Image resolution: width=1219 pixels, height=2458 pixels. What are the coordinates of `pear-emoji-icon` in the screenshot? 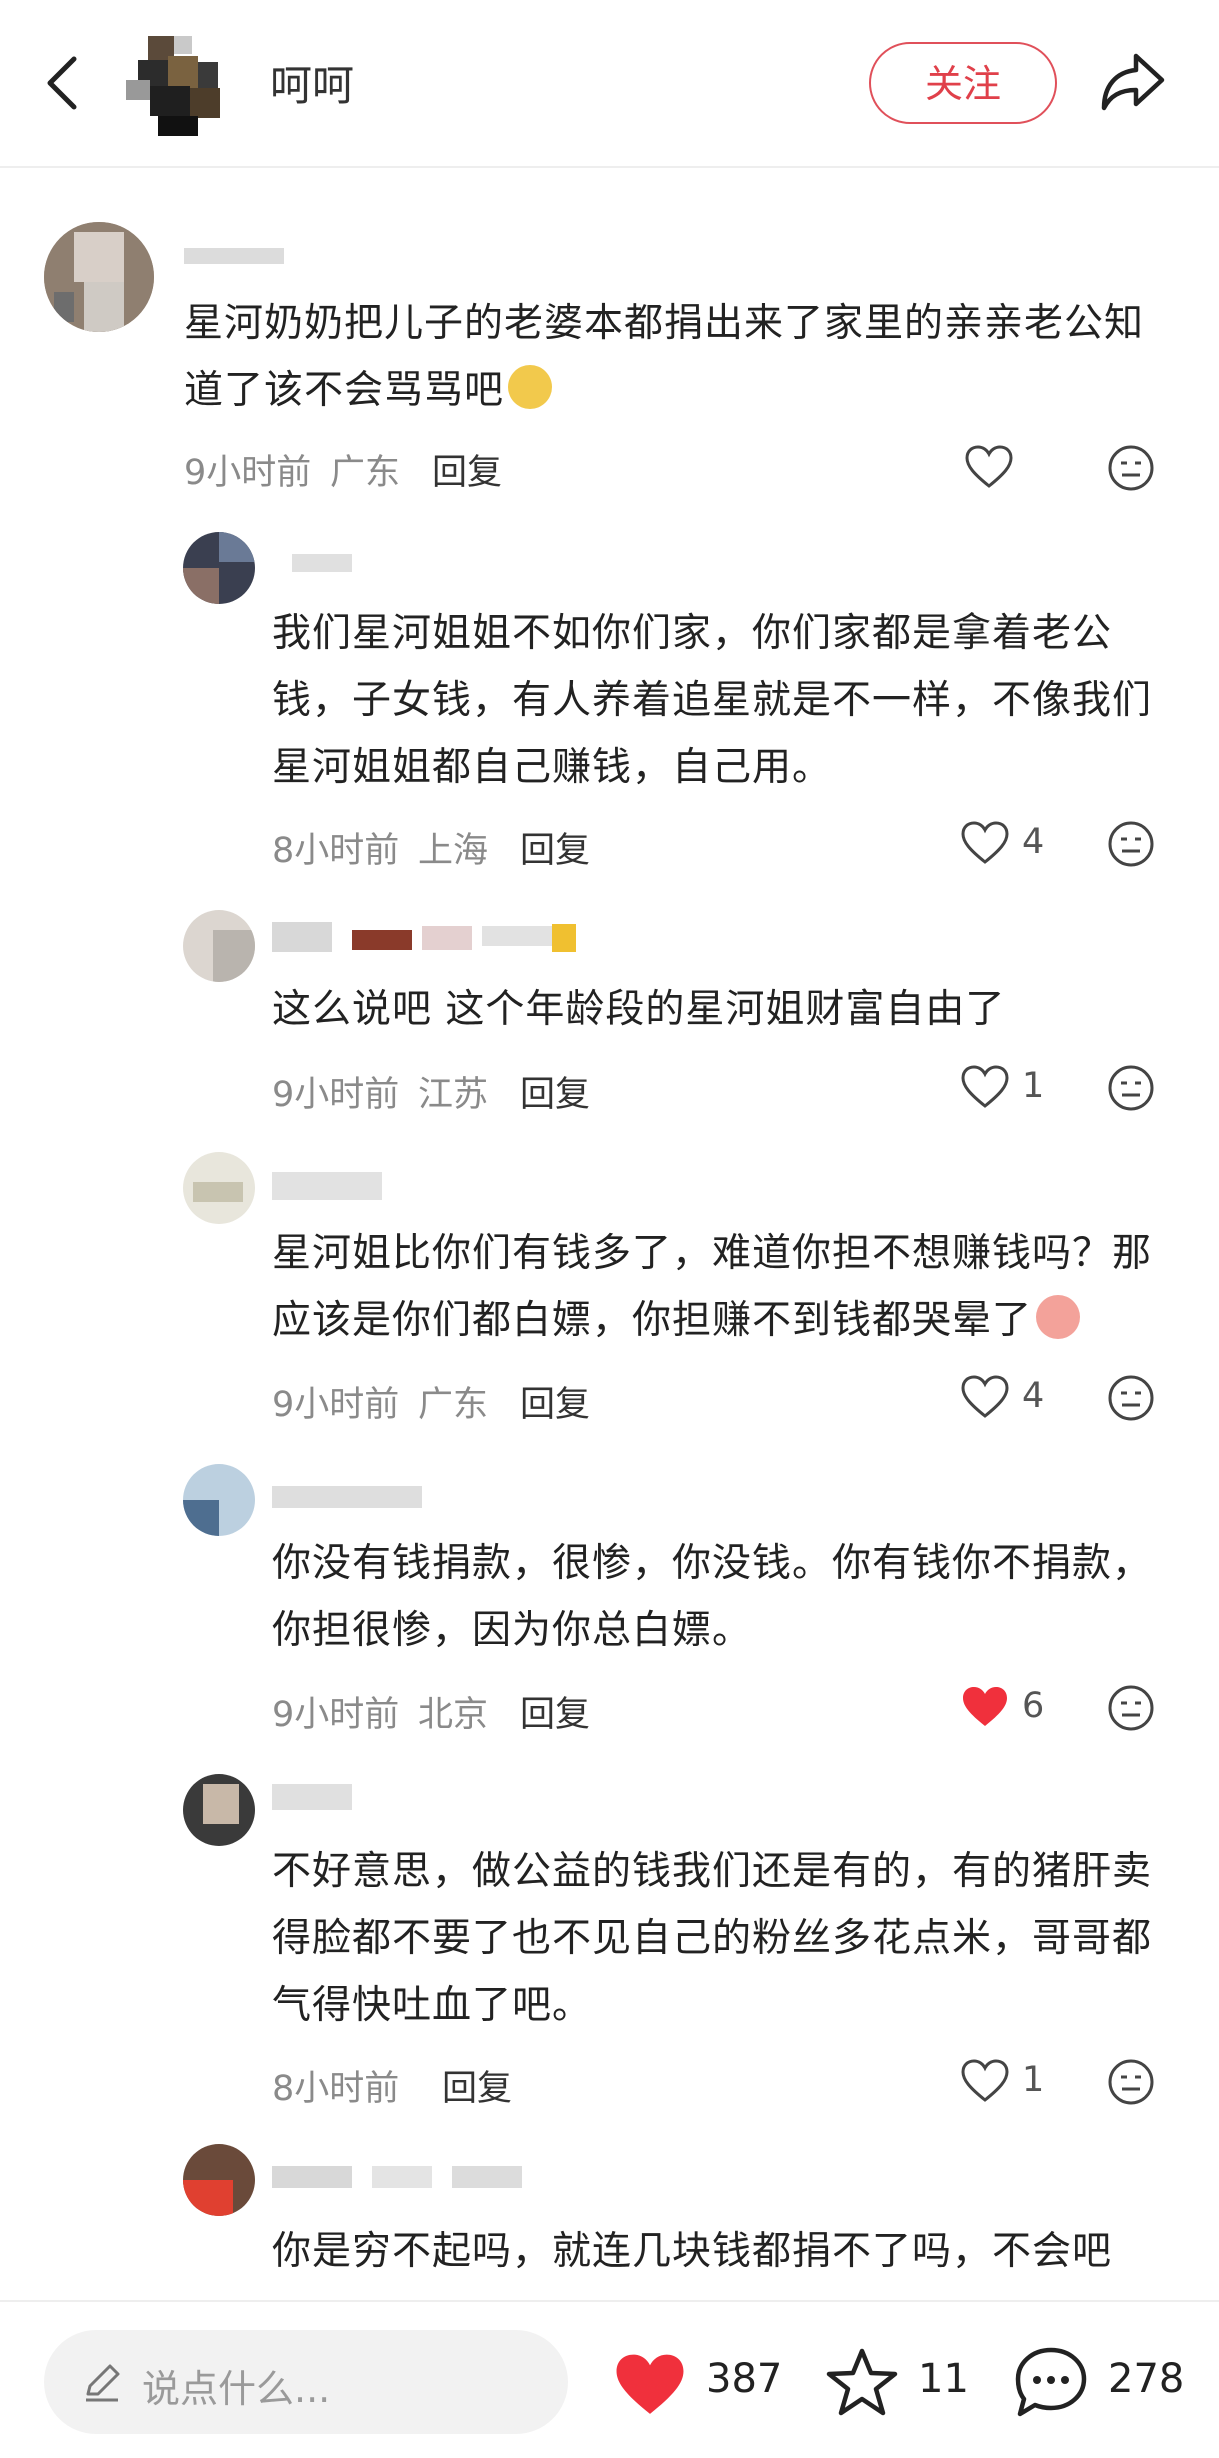 It's located at (530, 387).